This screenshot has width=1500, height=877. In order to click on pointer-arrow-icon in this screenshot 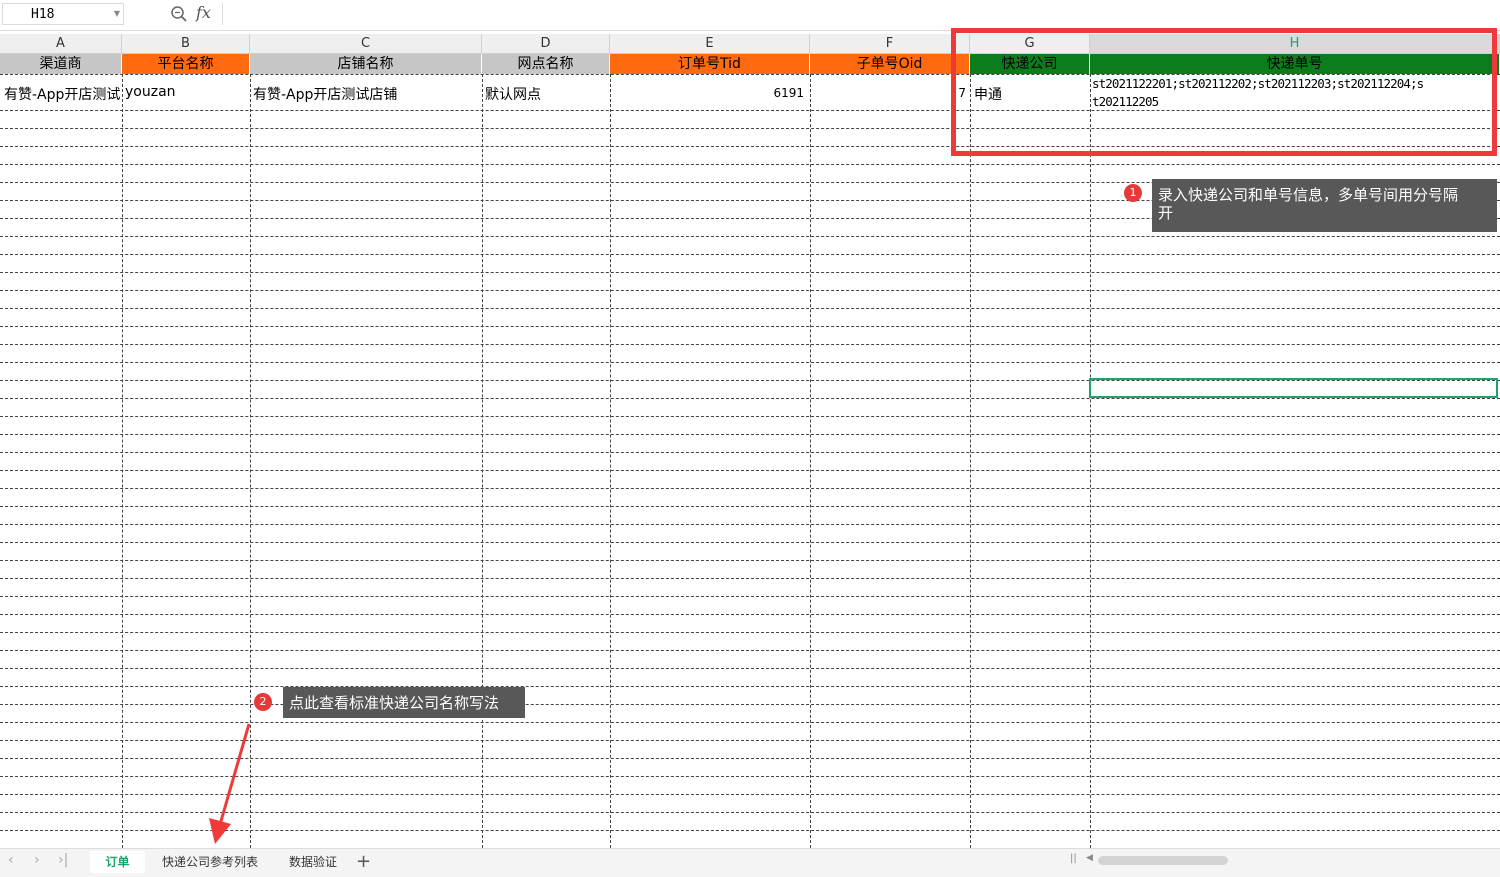, I will do `click(230, 783)`.